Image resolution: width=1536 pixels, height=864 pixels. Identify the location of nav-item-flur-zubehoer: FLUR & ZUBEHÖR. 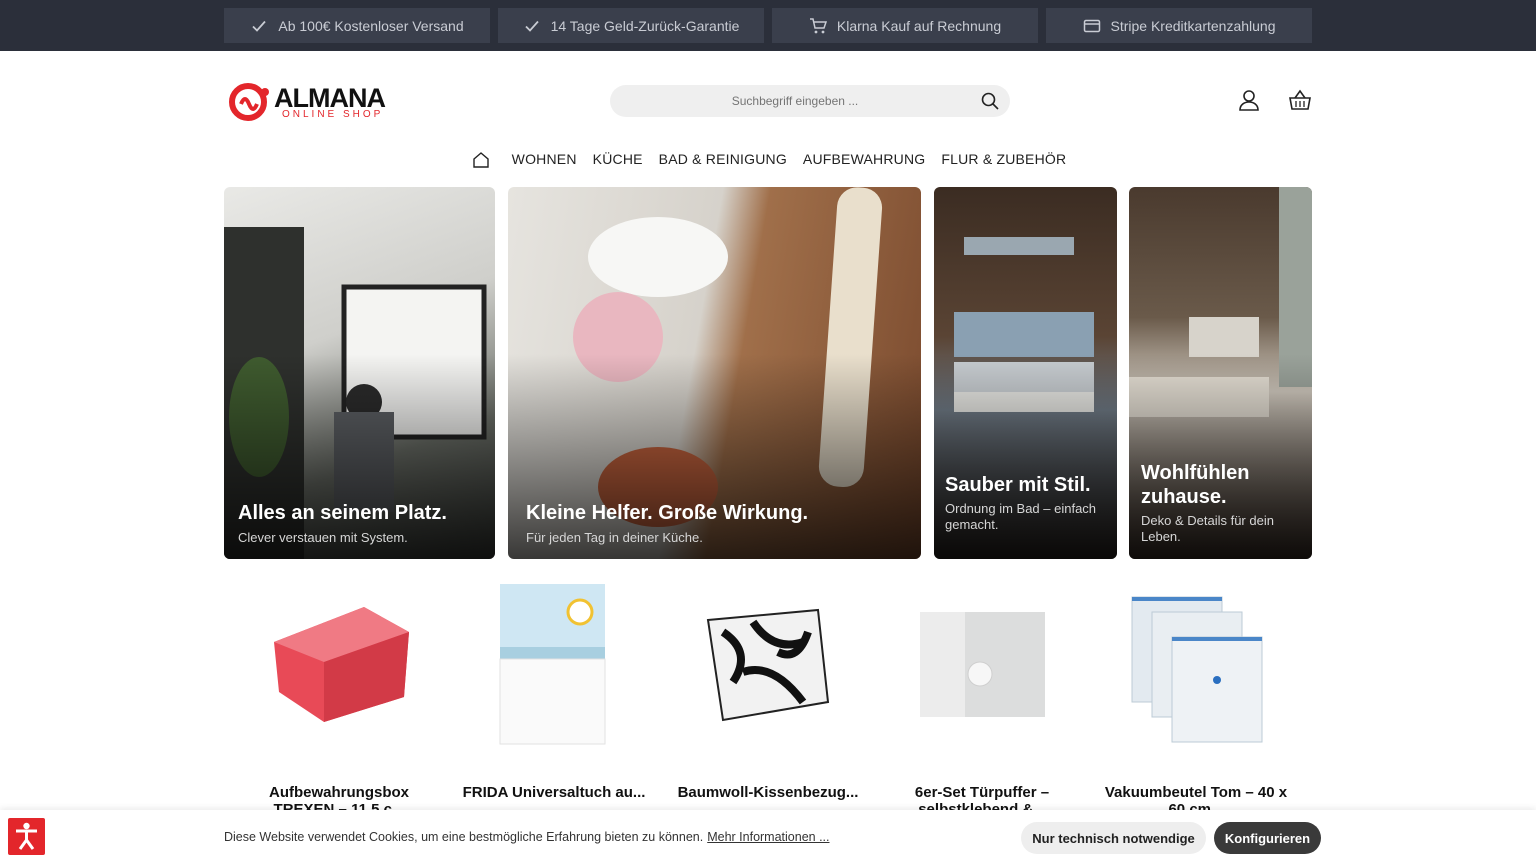
(1003, 159).